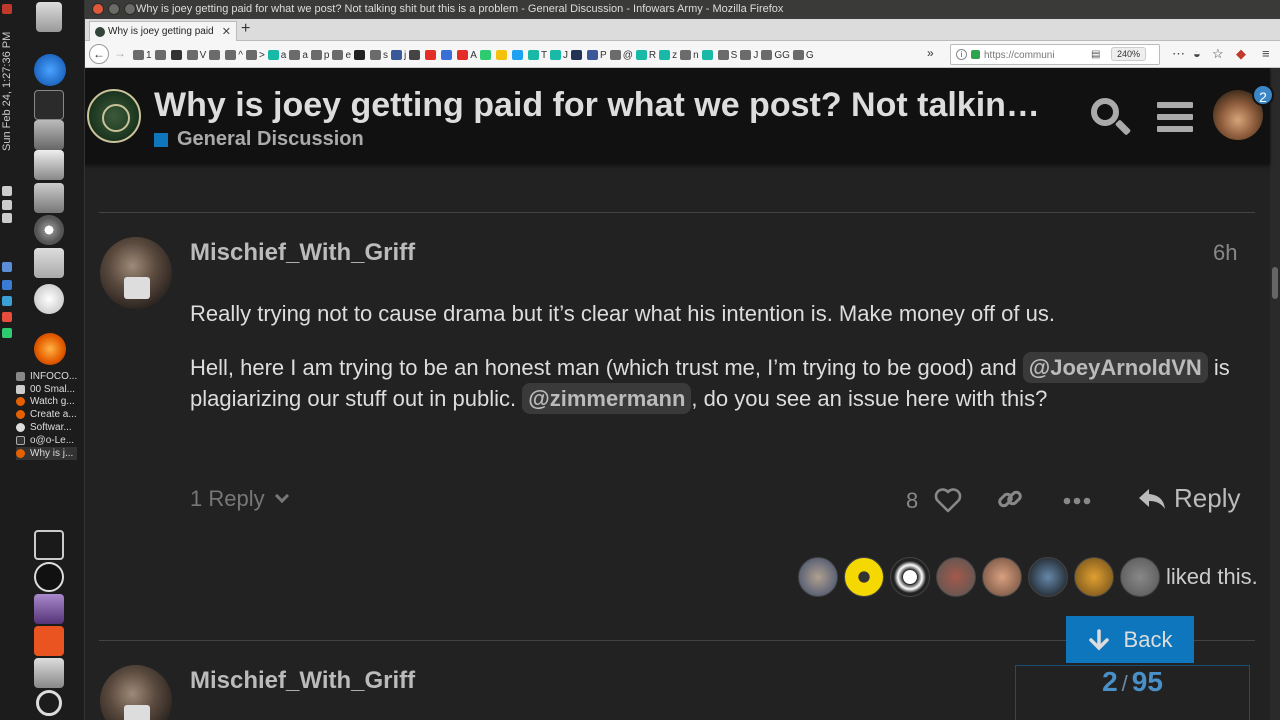 Image resolution: width=1280 pixels, height=720 pixels. I want to click on files-icon, so click(49, 263).